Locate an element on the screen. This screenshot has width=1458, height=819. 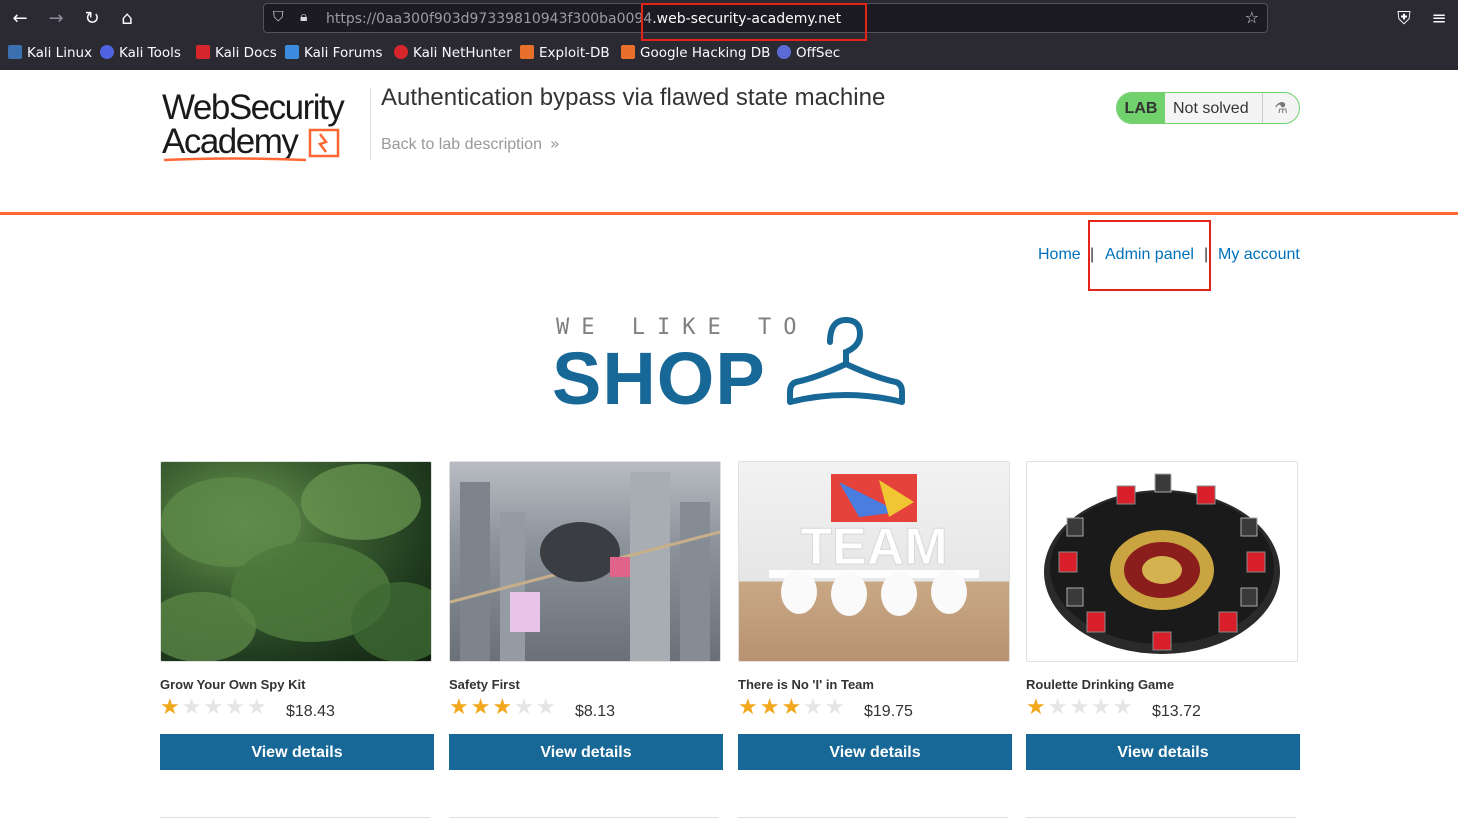
bookmark-offsec: OffSec is located at coordinates (808, 53).